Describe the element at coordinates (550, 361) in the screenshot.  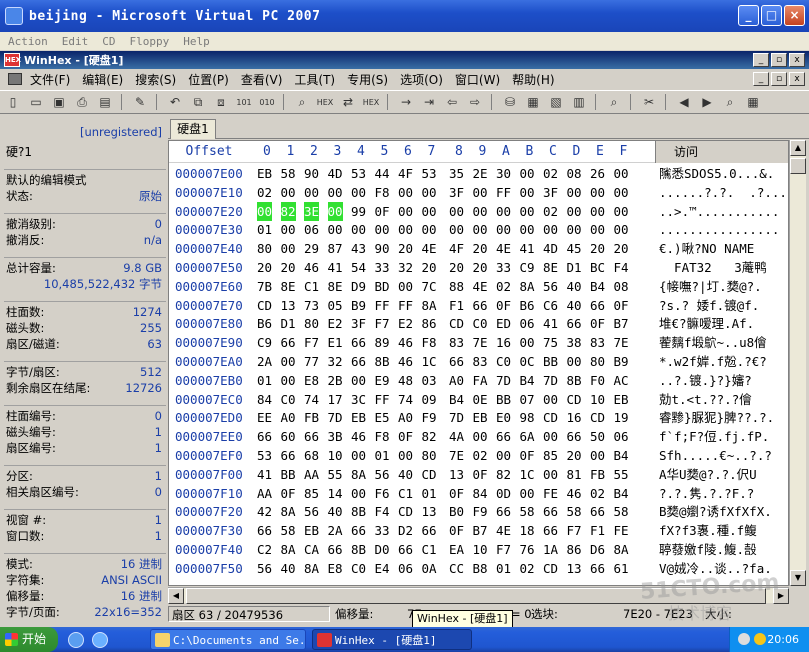
I see `hex-byte: BB` at that location.